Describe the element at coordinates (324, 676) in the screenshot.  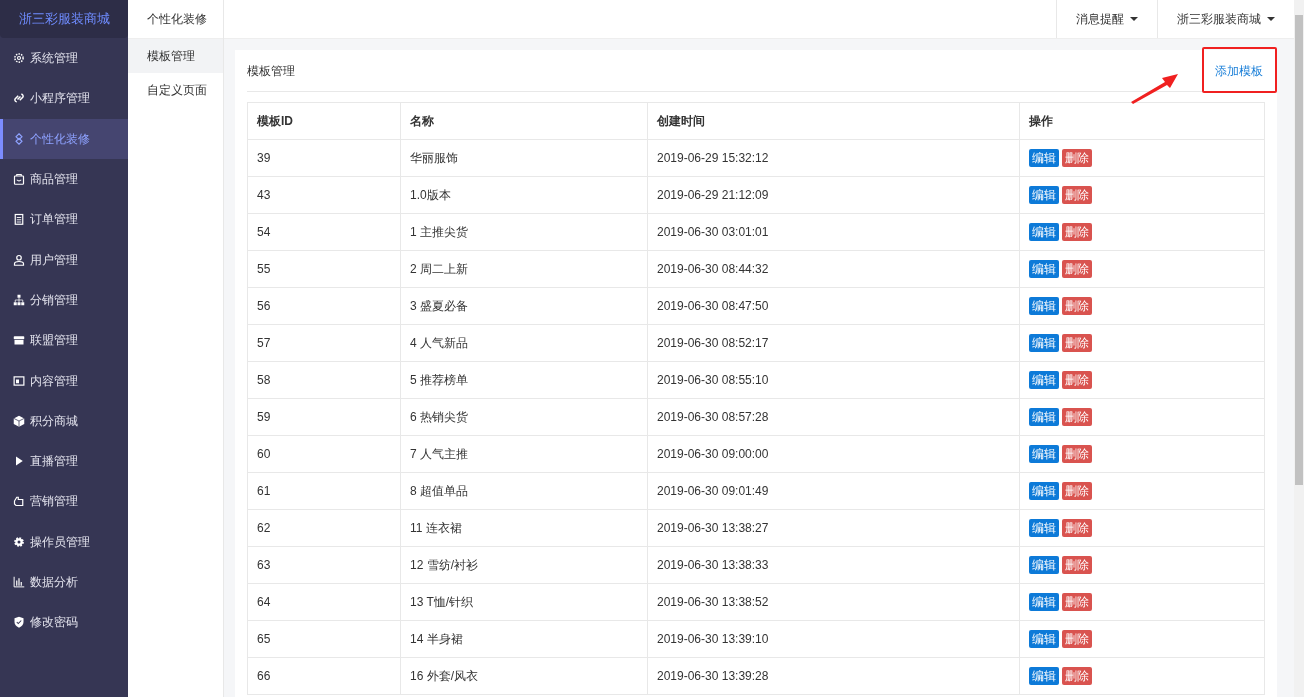
I see `table-cell: 66` at that location.